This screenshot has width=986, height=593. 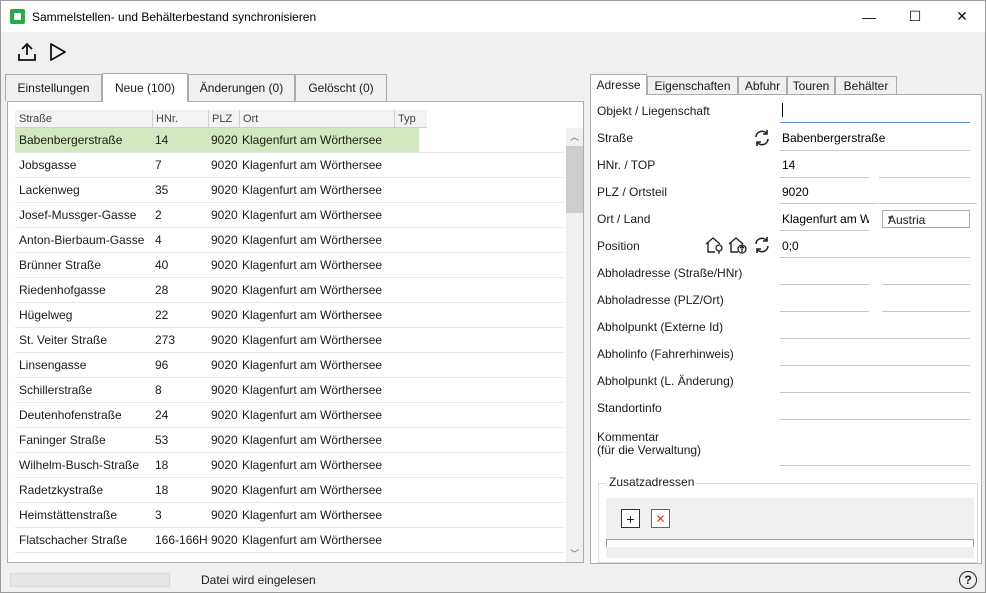 I want to click on tab-eigenschaften: Eigenschaften, so click(x=692, y=85).